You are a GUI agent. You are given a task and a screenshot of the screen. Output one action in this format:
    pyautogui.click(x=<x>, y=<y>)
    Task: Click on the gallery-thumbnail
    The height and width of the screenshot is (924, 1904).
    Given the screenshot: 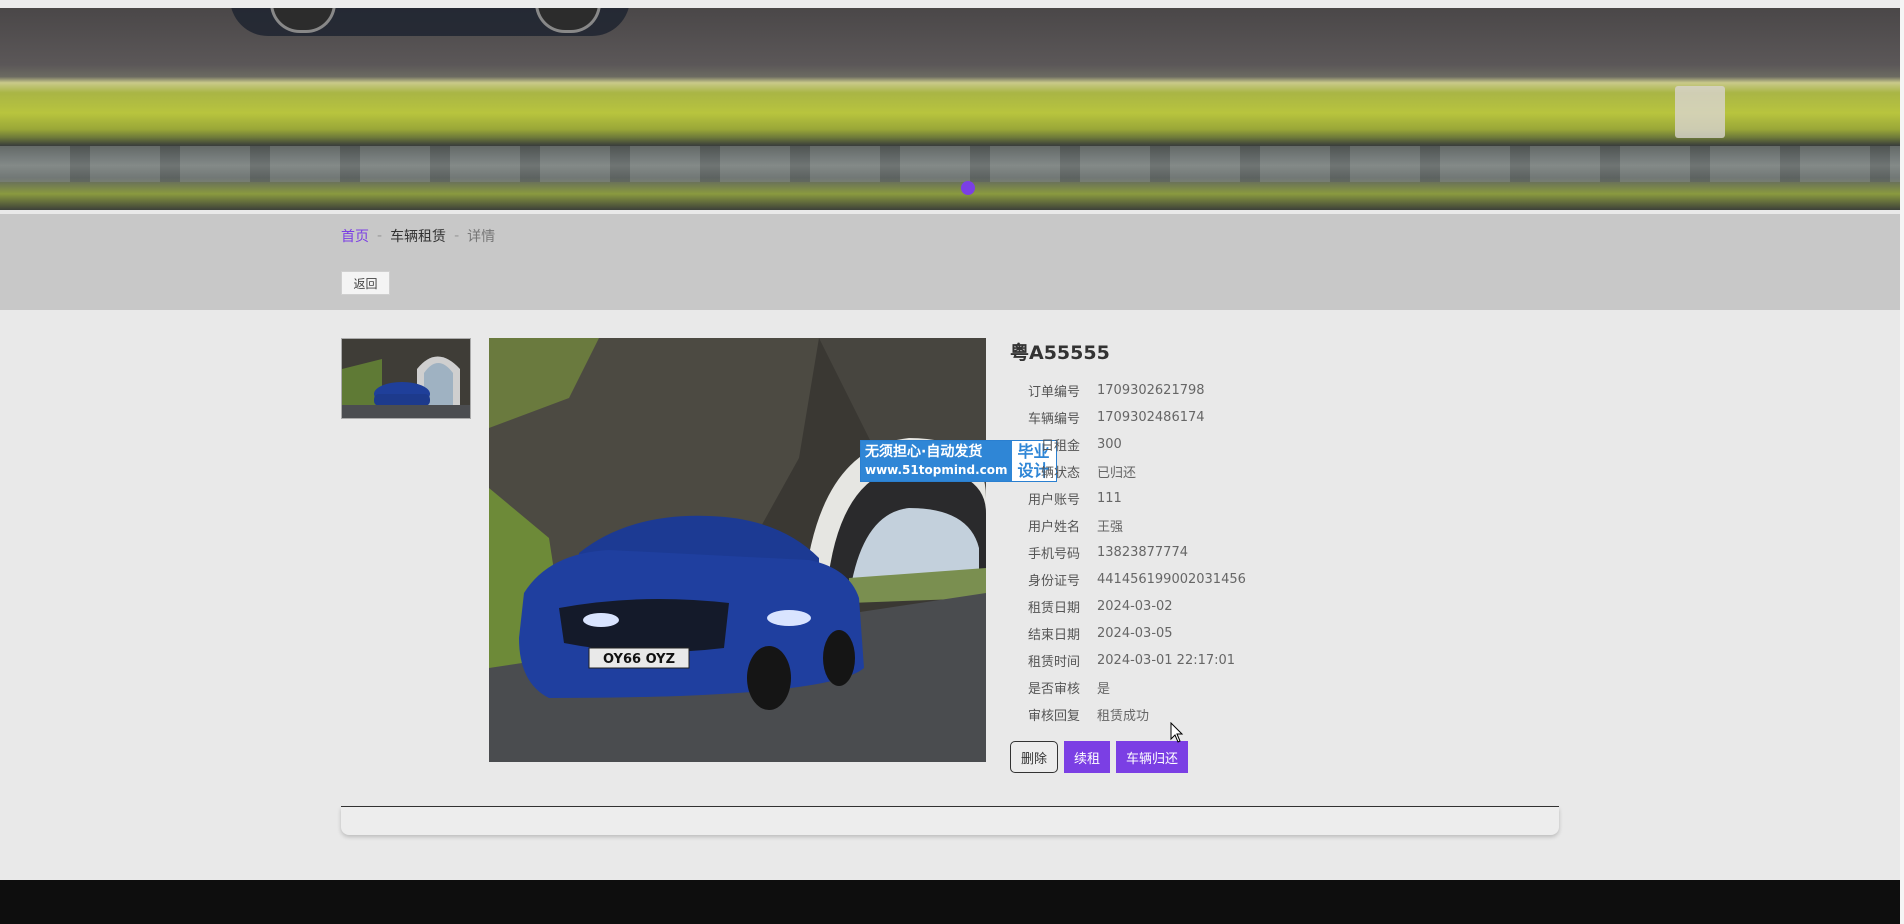 What is the action you would take?
    pyautogui.click(x=406, y=378)
    